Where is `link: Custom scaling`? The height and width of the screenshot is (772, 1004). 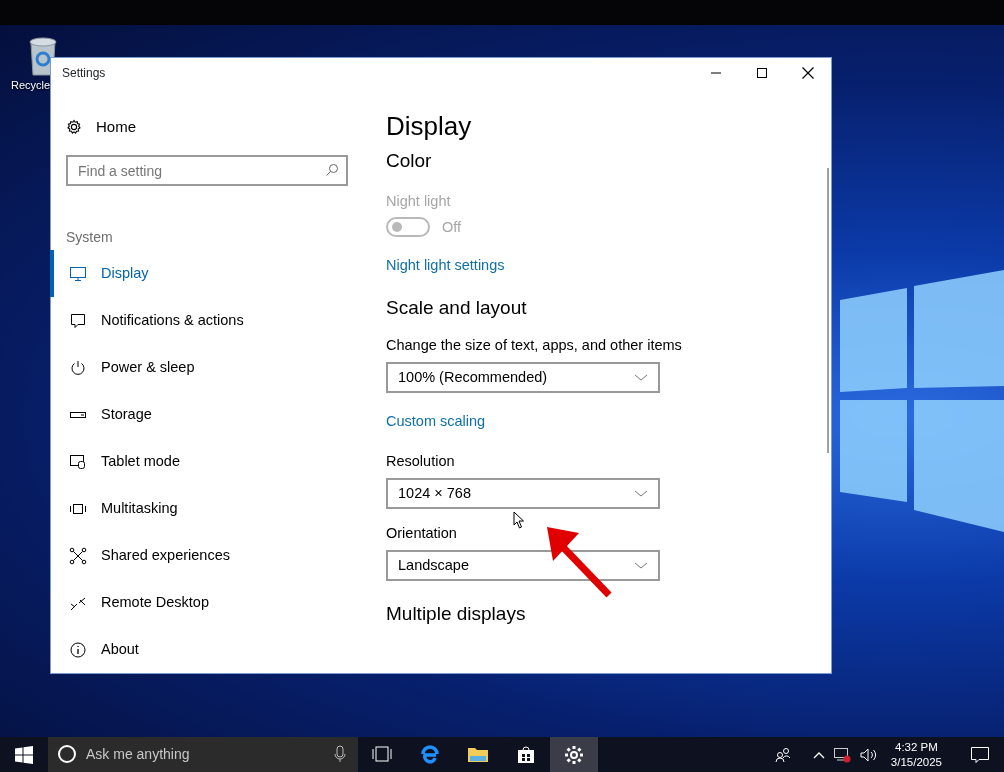
link: Custom scaling is located at coordinates (436, 421).